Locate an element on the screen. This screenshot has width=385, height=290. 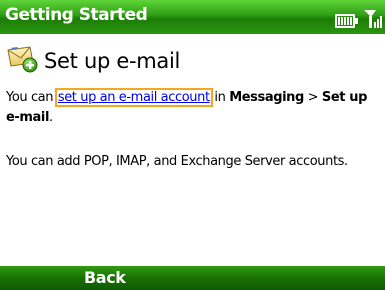
page-title: Set up e-mail is located at coordinates (112, 61).